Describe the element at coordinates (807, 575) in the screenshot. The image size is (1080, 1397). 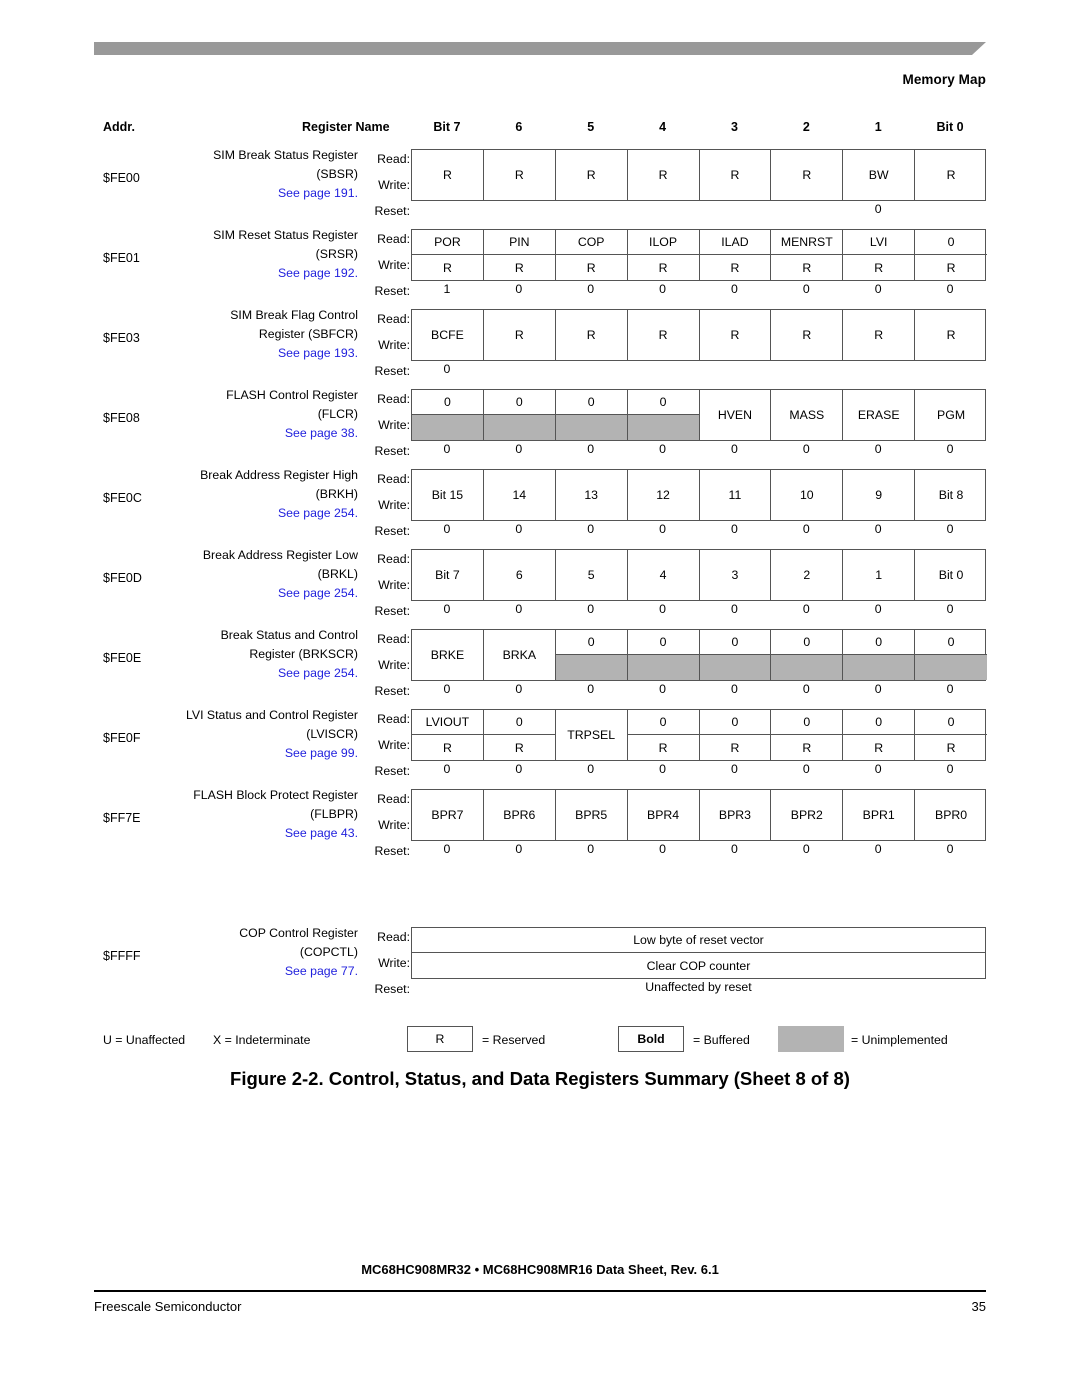
I see `bit-value: 2` at that location.